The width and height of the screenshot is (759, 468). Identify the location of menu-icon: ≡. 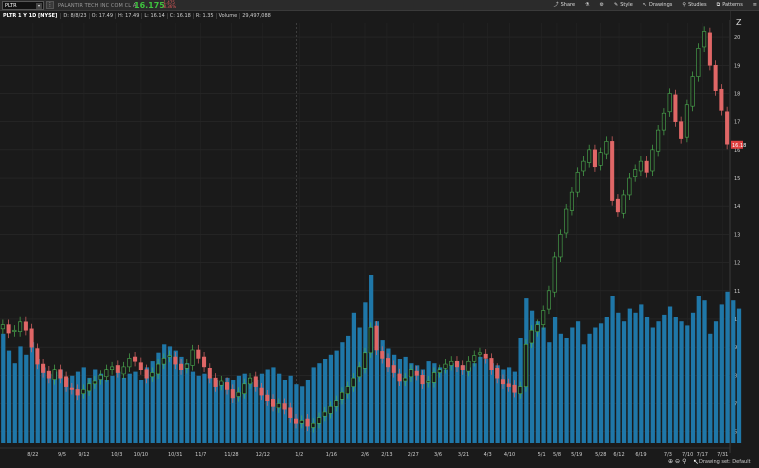
(754, 4).